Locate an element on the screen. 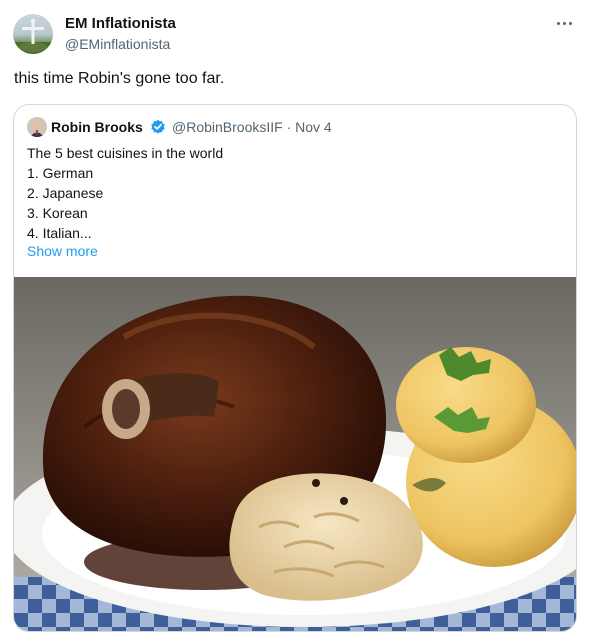 This screenshot has width=591, height=641. quoted-text-line: 3. Korean is located at coordinates (57, 213).